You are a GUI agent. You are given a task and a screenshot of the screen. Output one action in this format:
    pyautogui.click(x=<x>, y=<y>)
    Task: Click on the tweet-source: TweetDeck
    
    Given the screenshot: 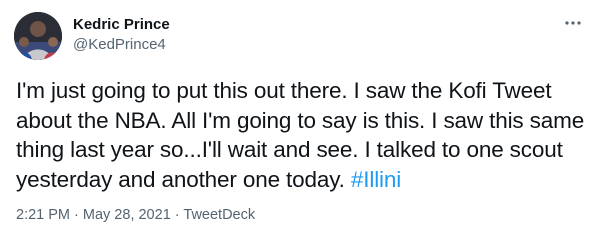 What is the action you would take?
    pyautogui.click(x=219, y=215)
    